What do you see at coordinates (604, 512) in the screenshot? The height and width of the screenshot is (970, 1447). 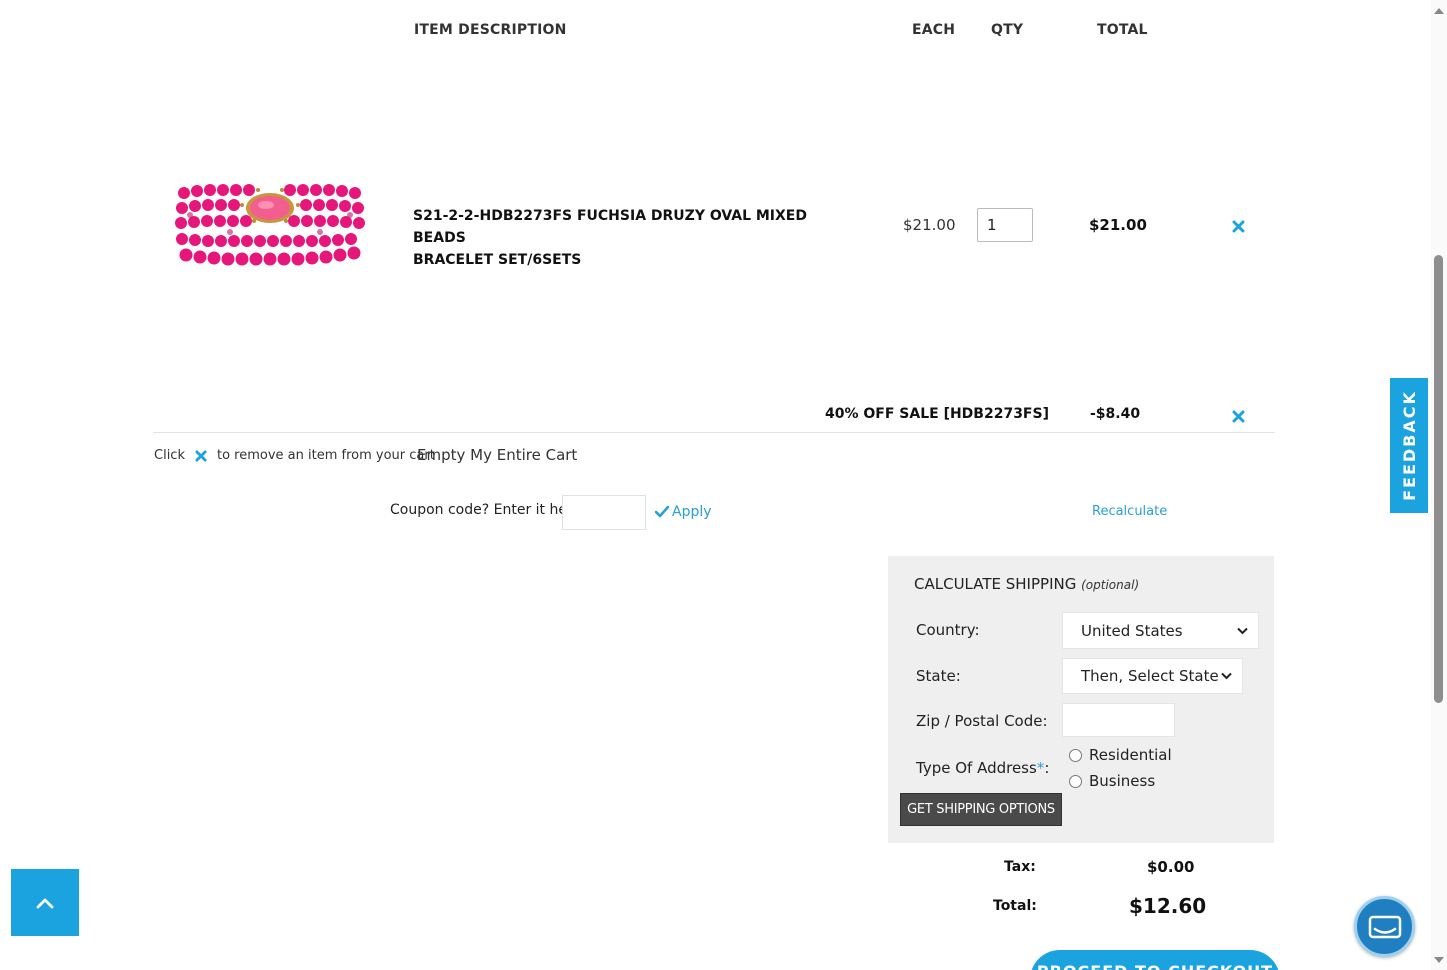 I see `coupon-input` at bounding box center [604, 512].